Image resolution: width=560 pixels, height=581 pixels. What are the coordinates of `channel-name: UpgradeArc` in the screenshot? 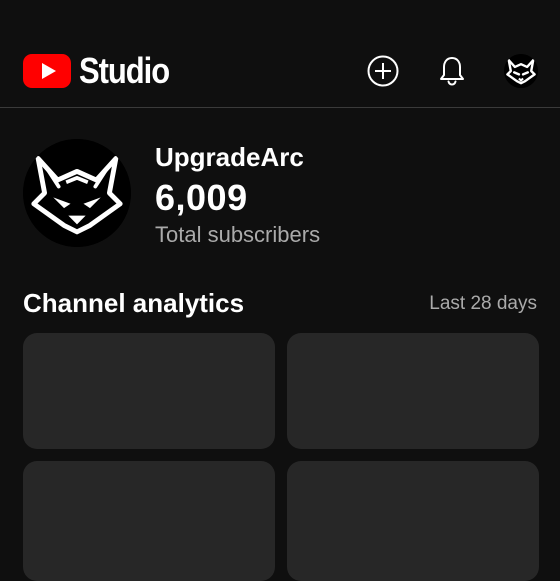 It's located at (229, 157).